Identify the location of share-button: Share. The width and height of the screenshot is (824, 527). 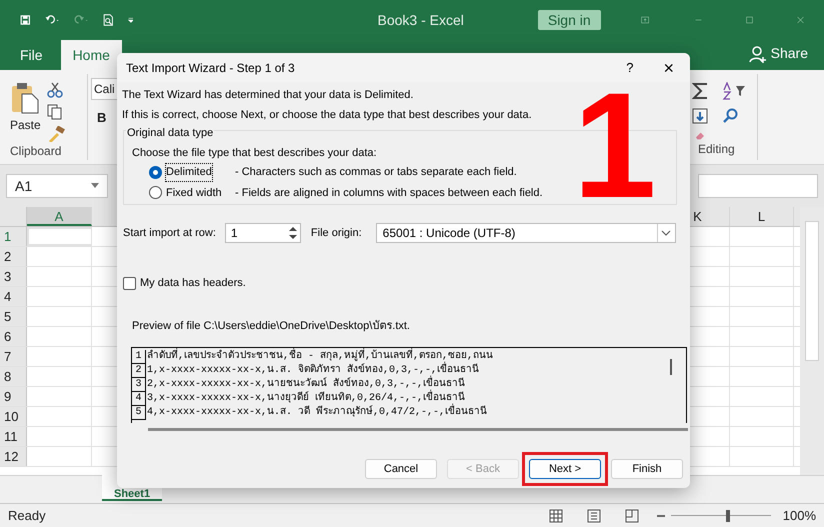
(778, 53).